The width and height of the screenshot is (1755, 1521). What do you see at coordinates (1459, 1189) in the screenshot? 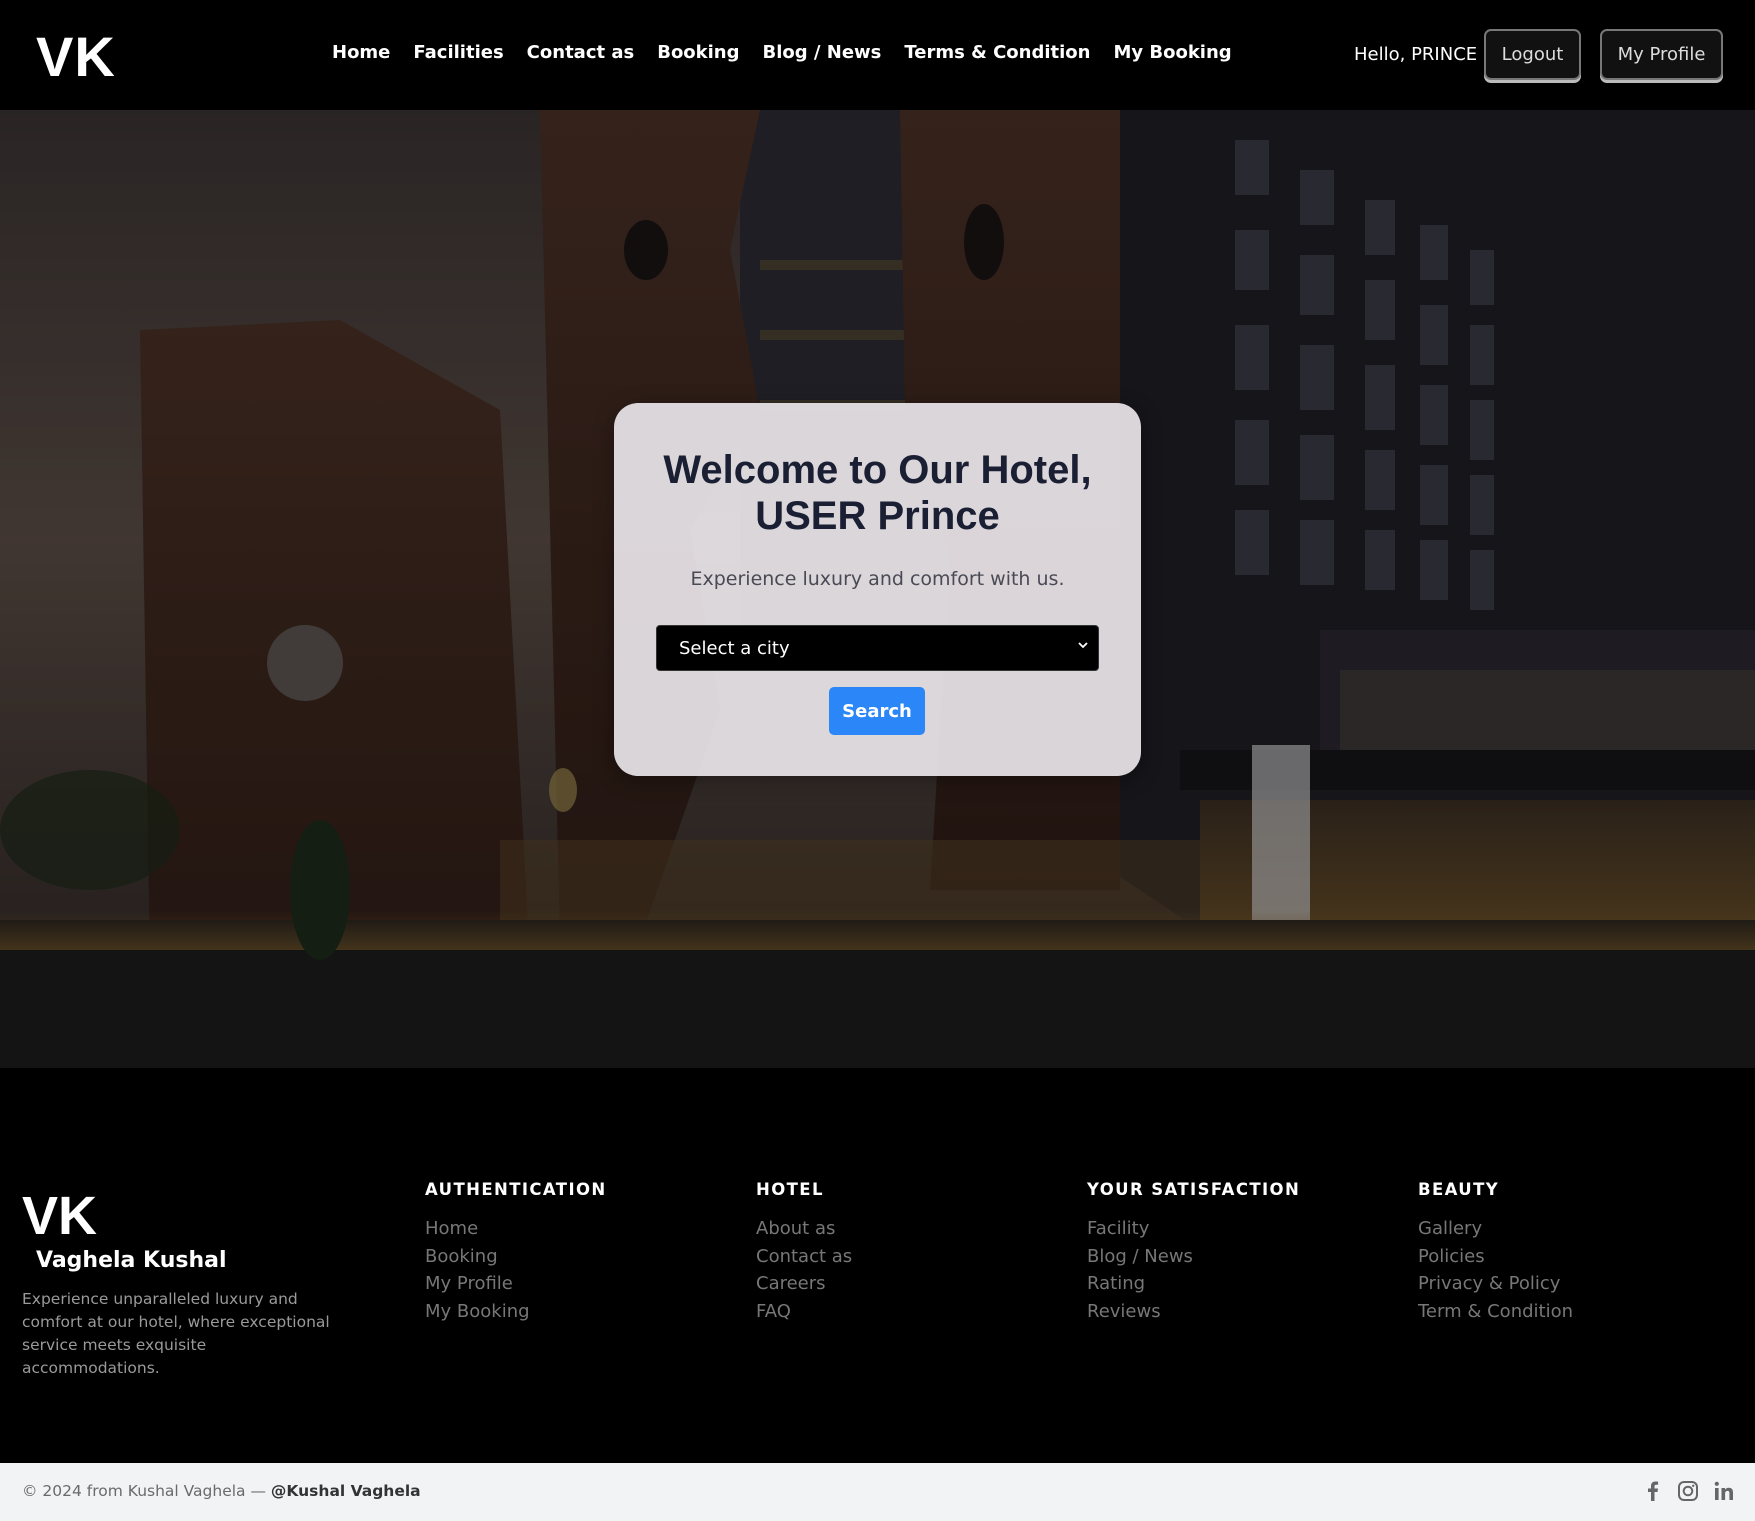
I see `footer-heading: BEAUTY` at bounding box center [1459, 1189].